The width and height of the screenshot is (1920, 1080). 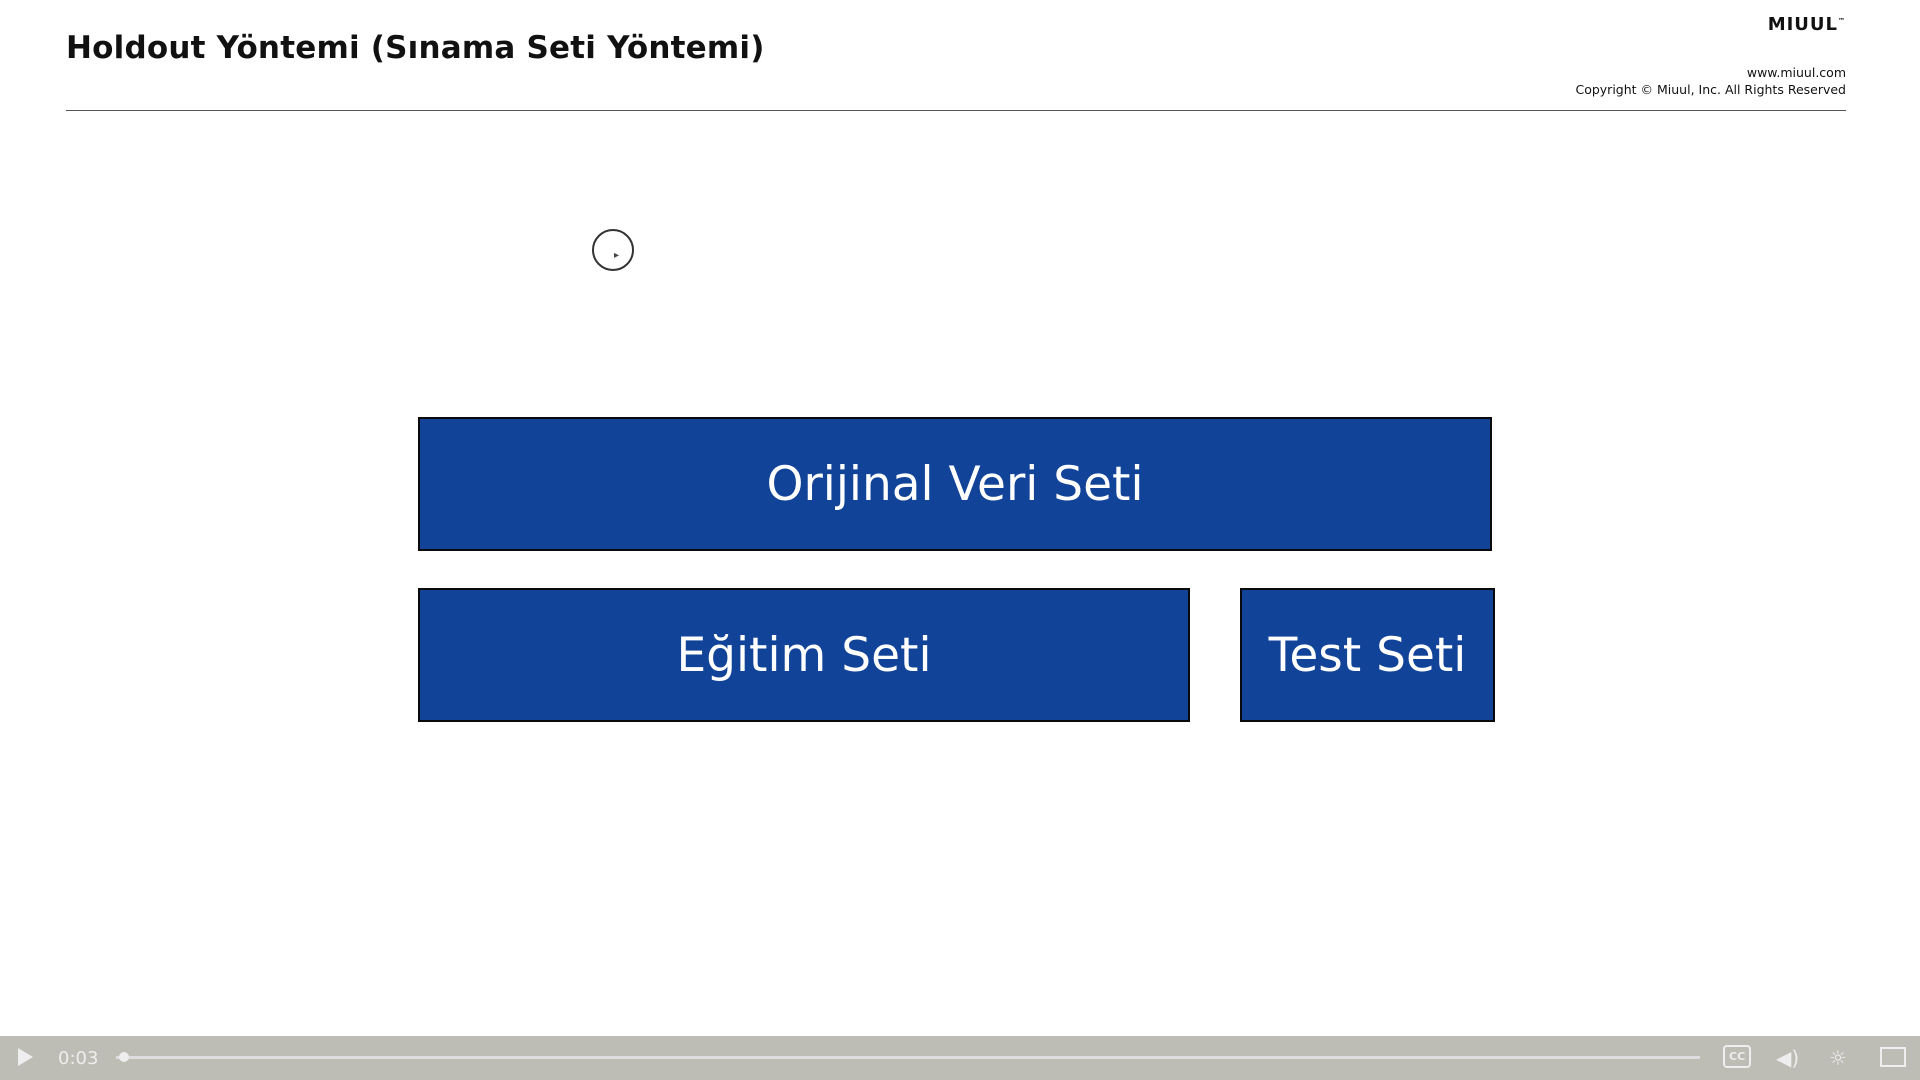 What do you see at coordinates (955, 484) in the screenshot?
I see `original-dataset-box: Orijinal Veri Seti` at bounding box center [955, 484].